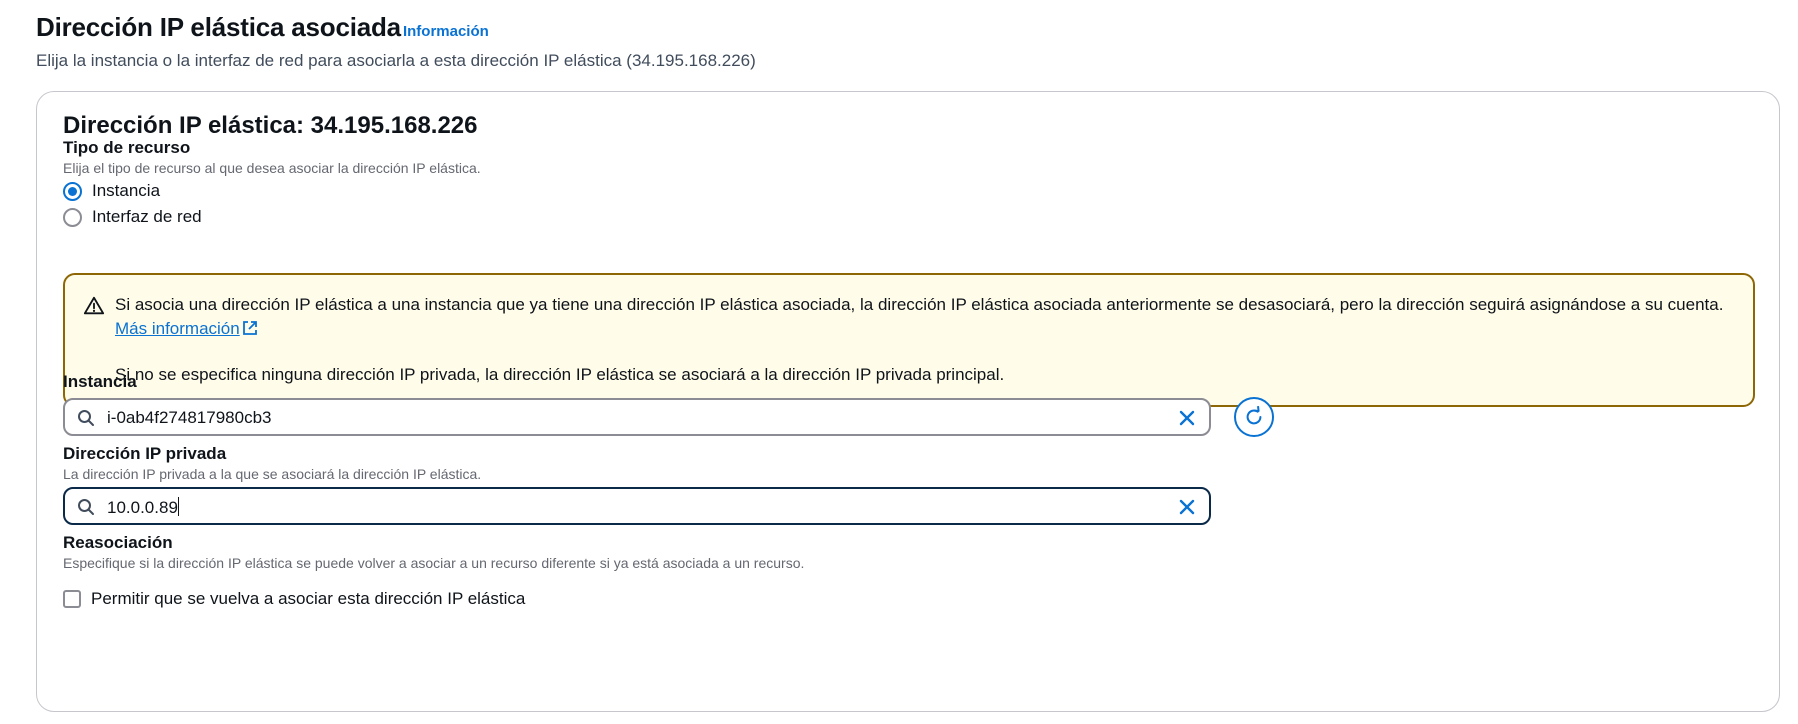 The image size is (1798, 724). I want to click on resource-type-label: Tipo de recurso, so click(127, 147).